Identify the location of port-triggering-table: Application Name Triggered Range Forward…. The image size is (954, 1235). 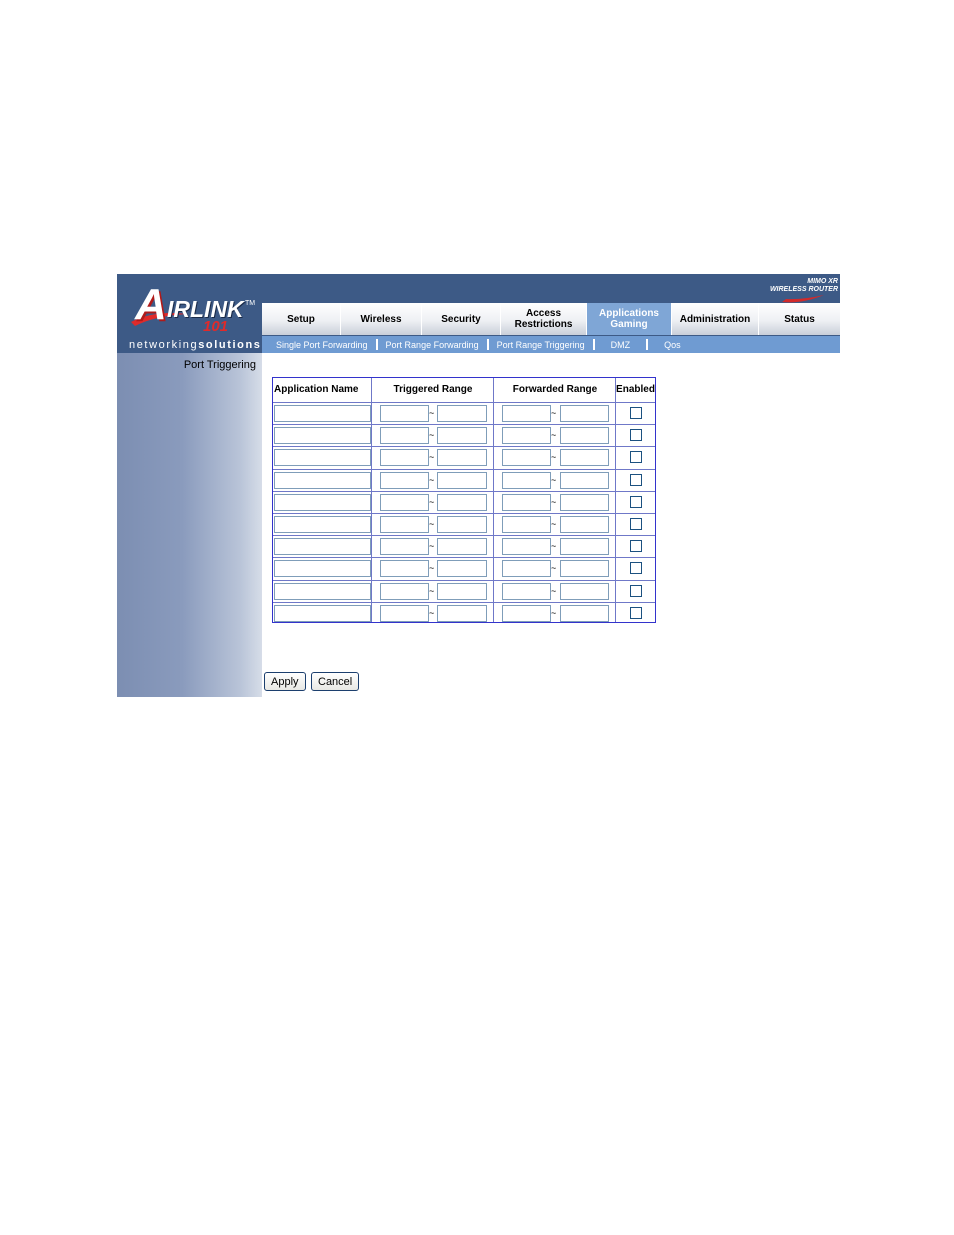
(464, 500).